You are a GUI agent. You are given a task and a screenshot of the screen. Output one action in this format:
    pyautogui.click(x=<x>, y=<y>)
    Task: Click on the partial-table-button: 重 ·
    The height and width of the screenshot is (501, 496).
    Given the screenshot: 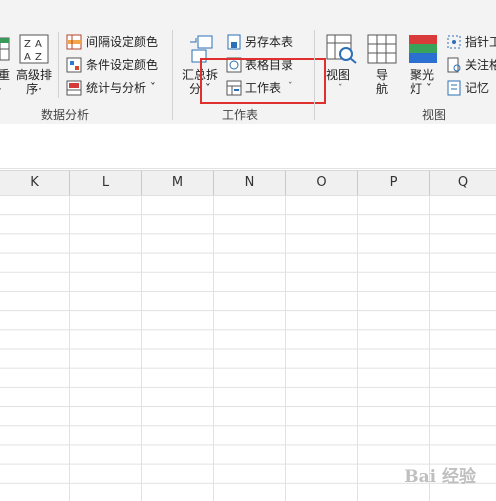 What is the action you would take?
    pyautogui.click(x=6, y=66)
    